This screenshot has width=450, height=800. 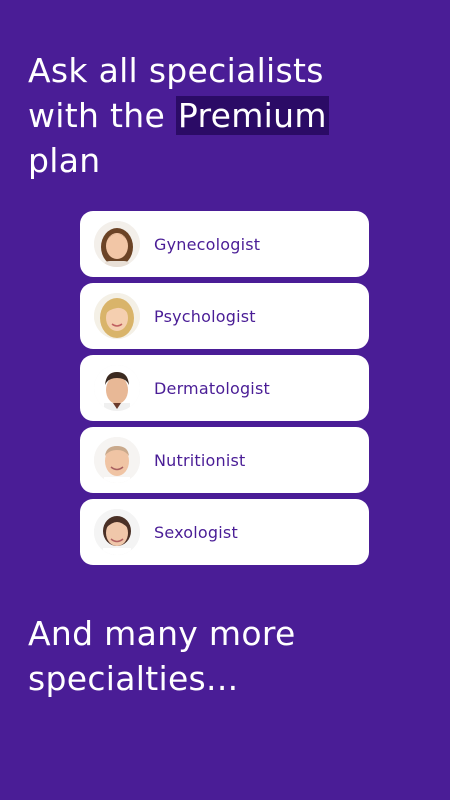 I want to click on specialist-card-gynecologist: Gynecologist, so click(x=224, y=244).